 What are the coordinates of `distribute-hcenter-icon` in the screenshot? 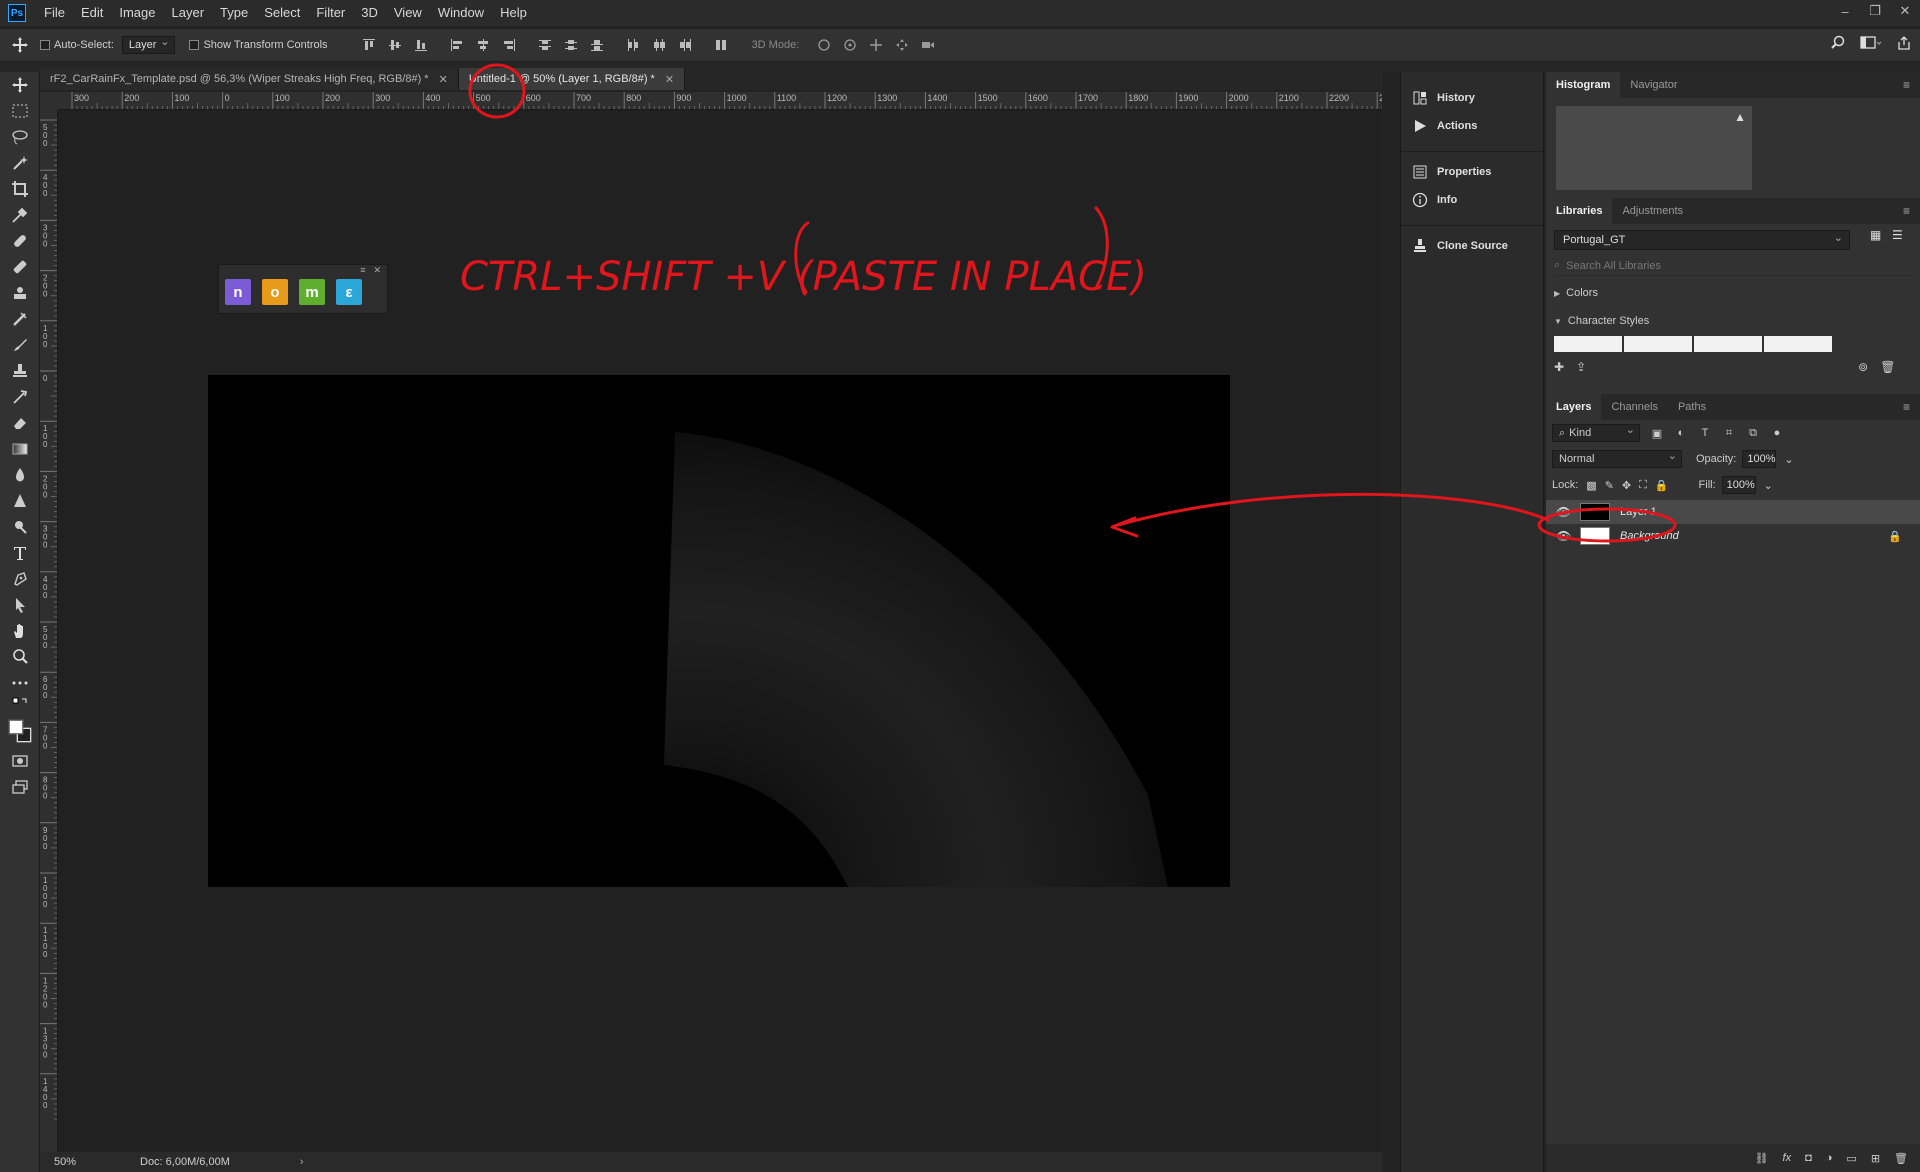 It's located at (659, 45).